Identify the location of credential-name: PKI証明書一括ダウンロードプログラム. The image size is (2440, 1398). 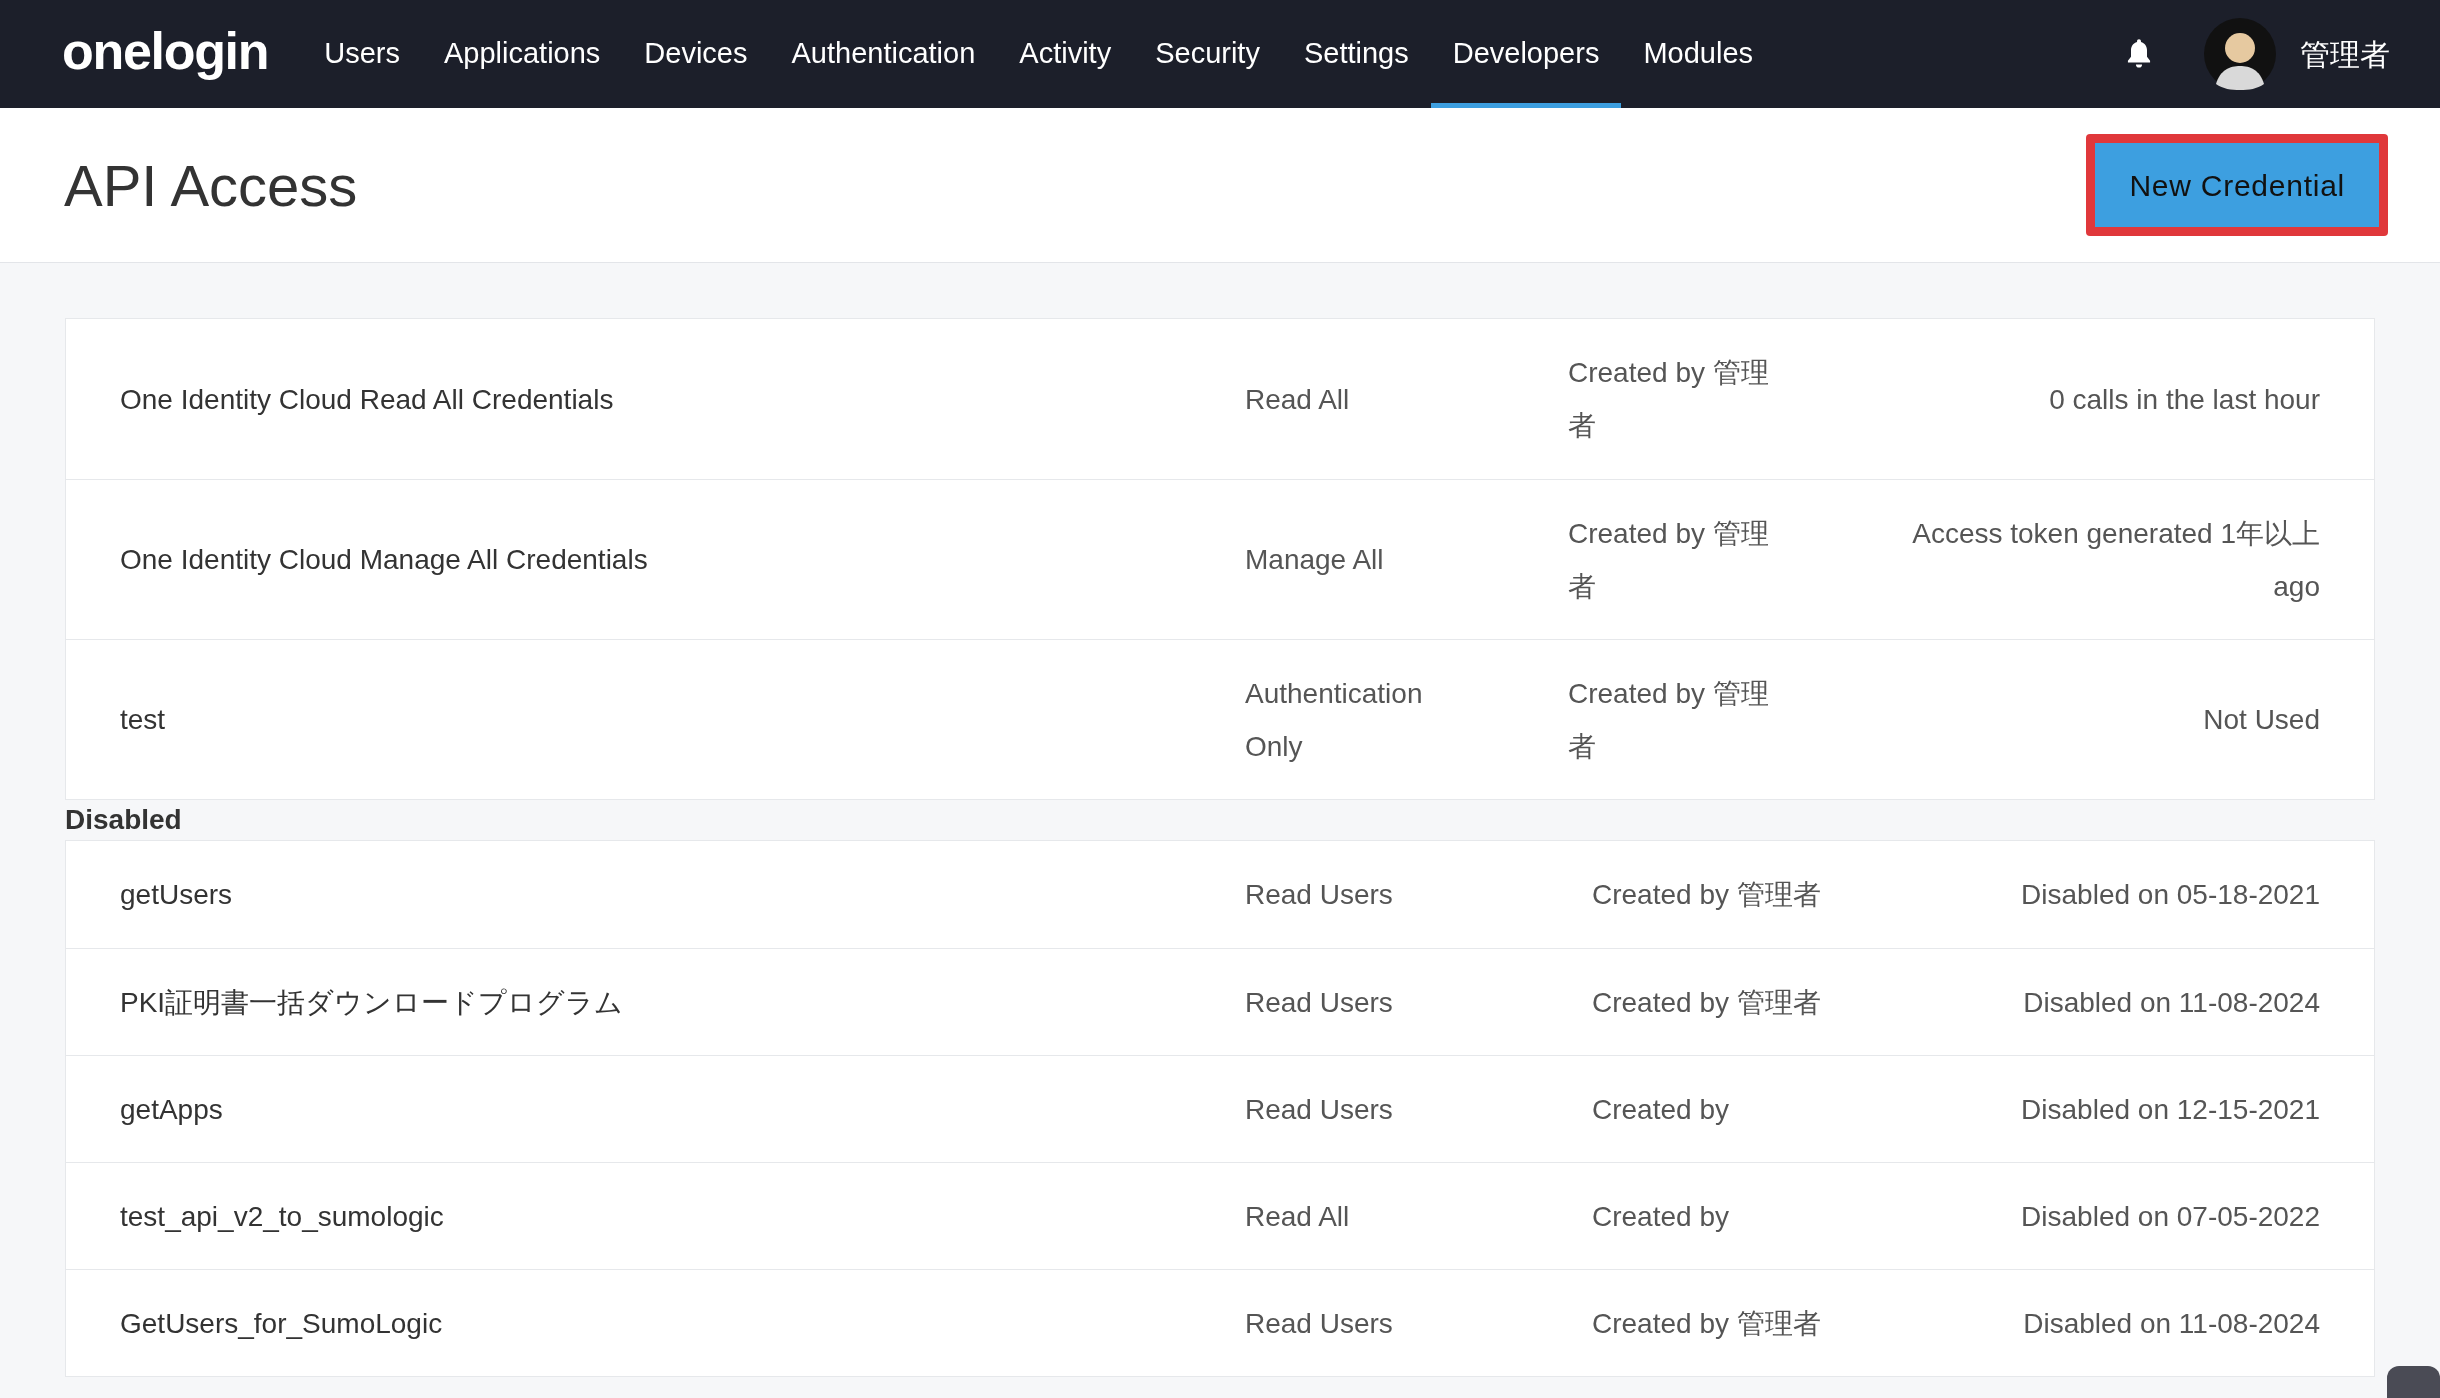
(372, 1002).